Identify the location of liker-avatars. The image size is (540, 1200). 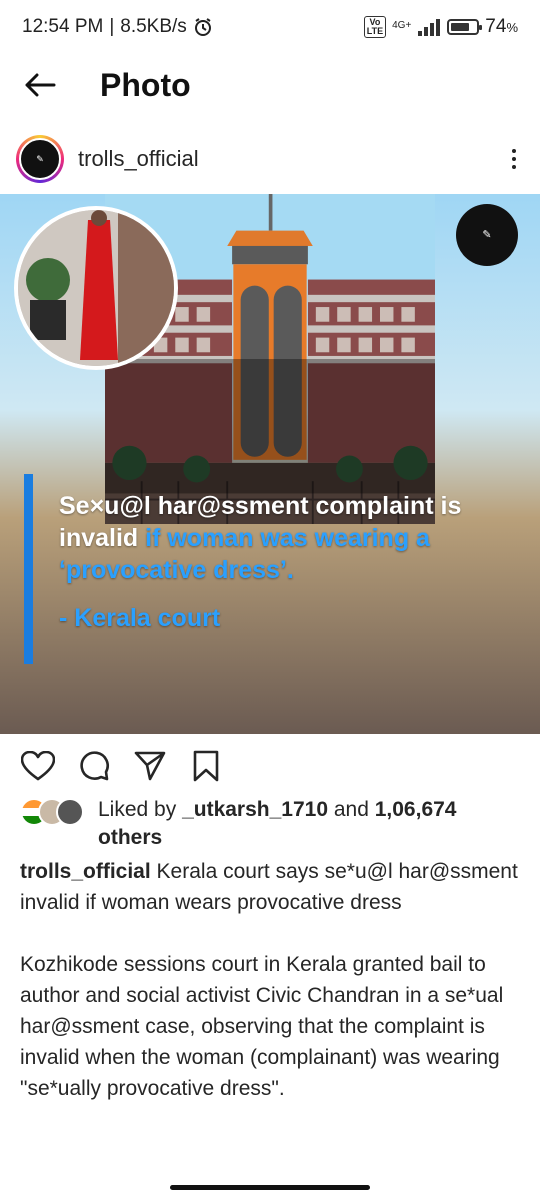
(57, 813).